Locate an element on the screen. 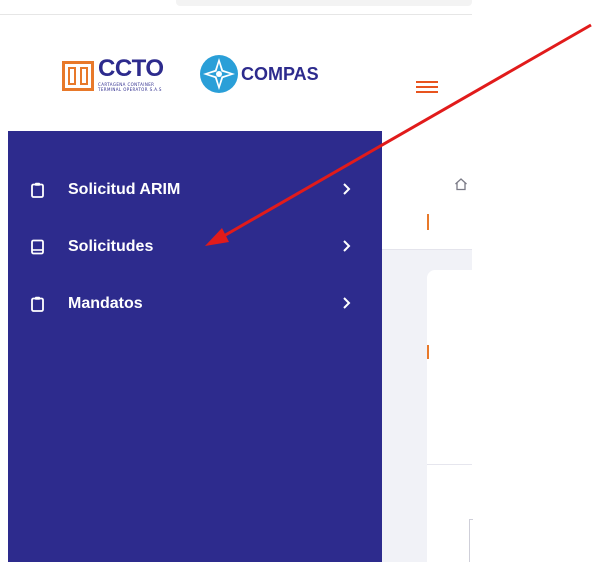  compas-logo-icon is located at coordinates (219, 74).